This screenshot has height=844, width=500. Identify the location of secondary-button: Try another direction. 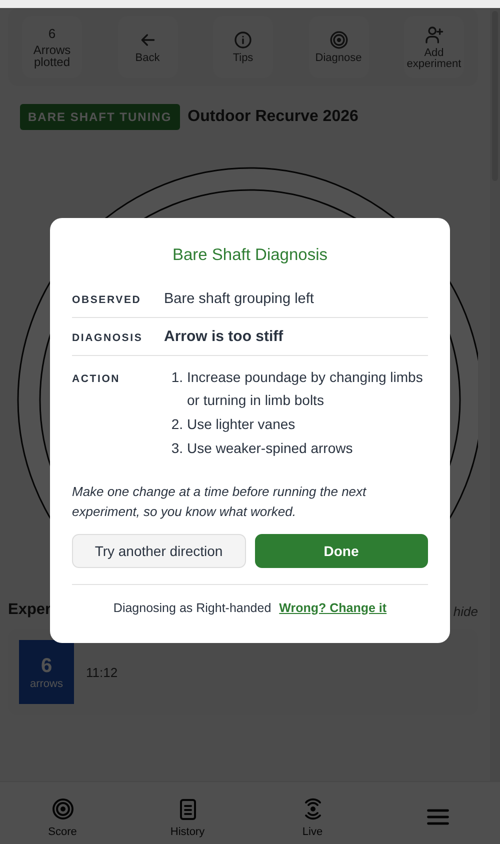
(159, 551).